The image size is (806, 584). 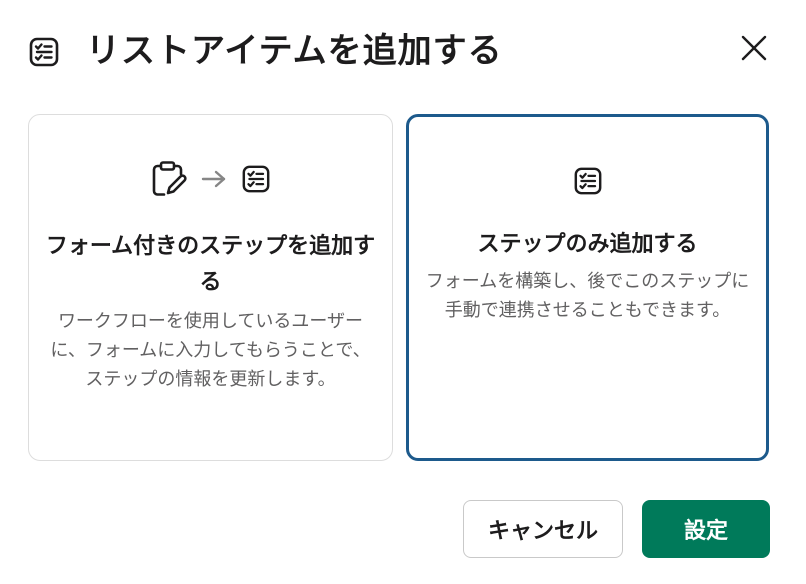 I want to click on clipboard-edit-icon, so click(x=169, y=178).